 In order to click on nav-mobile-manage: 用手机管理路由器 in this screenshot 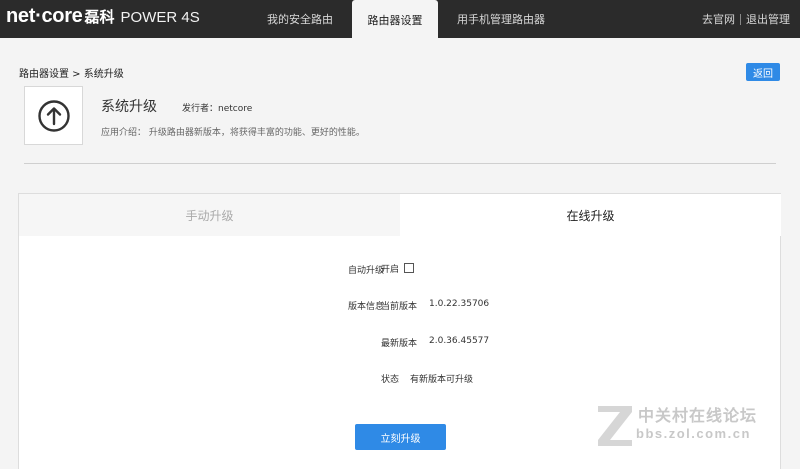, I will do `click(501, 19)`.